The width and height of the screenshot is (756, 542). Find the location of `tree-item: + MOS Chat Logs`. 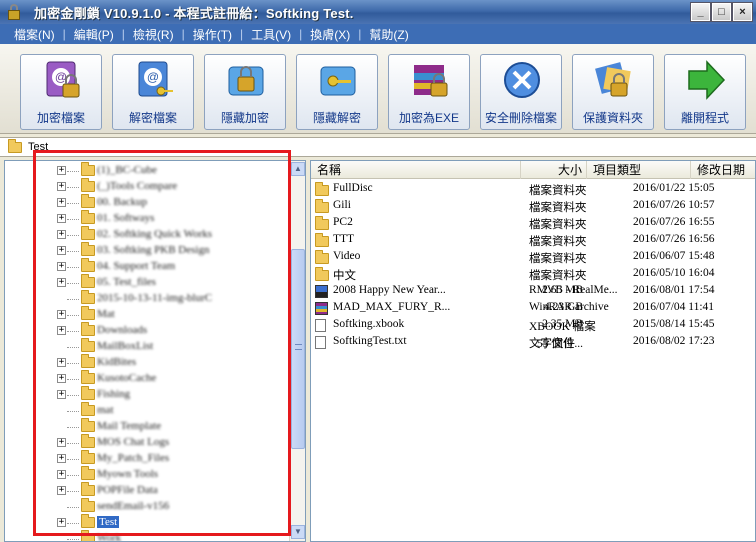

tree-item: + MOS Chat Logs is located at coordinates (150, 442).